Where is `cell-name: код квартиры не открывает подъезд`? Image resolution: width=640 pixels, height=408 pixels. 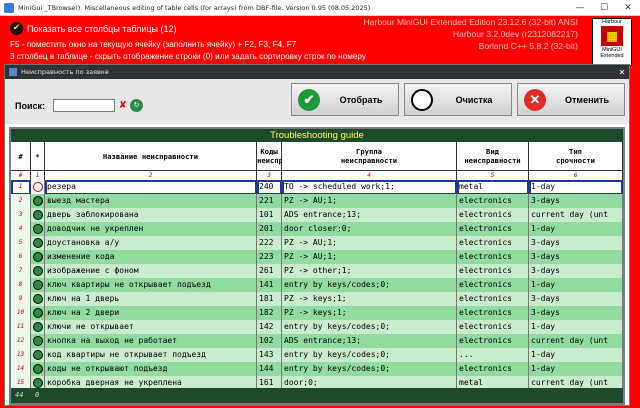 cell-name: код квартиры не открывает подъезд is located at coordinates (151, 355).